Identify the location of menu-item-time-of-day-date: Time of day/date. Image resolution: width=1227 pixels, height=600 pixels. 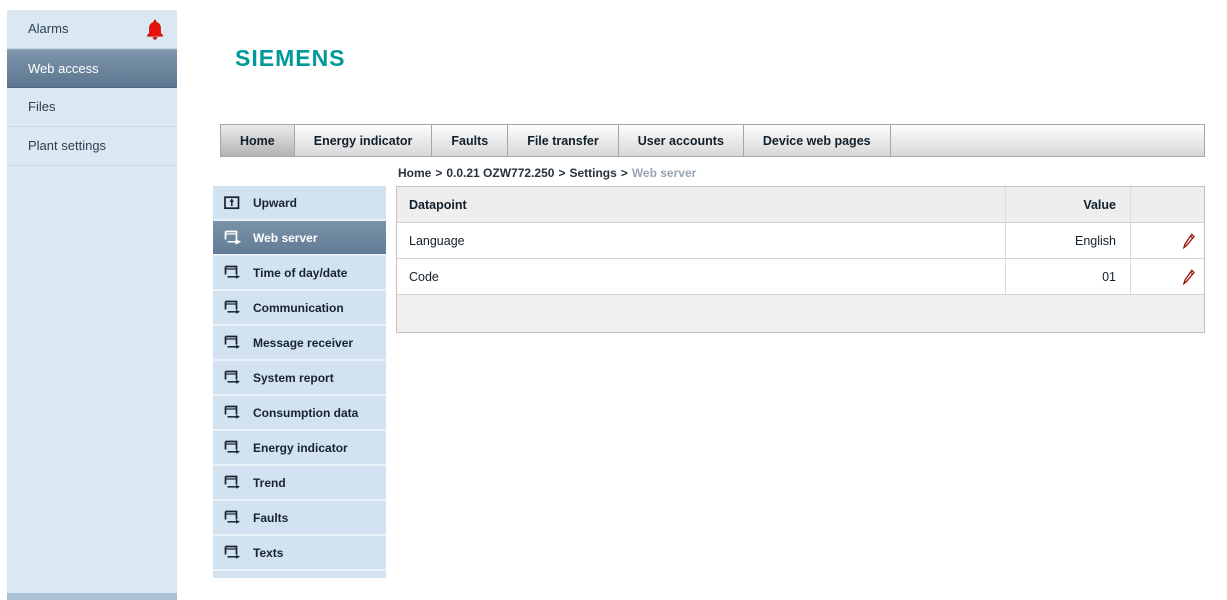
(299, 273).